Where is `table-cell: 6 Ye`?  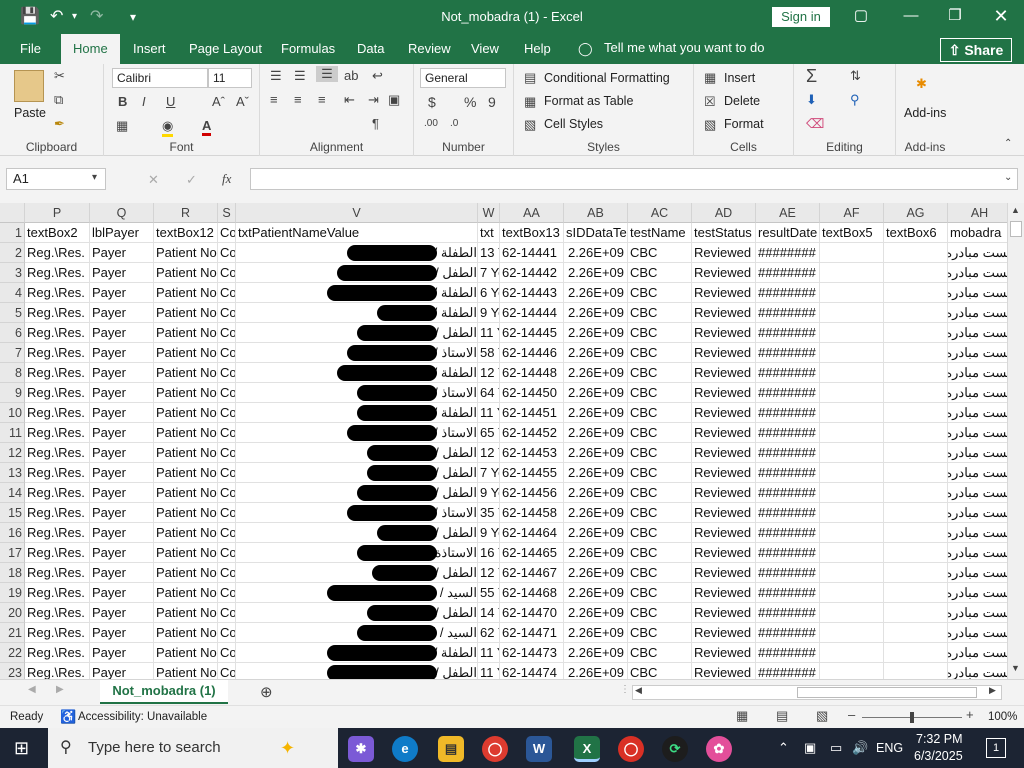
table-cell: 6 Ye is located at coordinates (489, 293).